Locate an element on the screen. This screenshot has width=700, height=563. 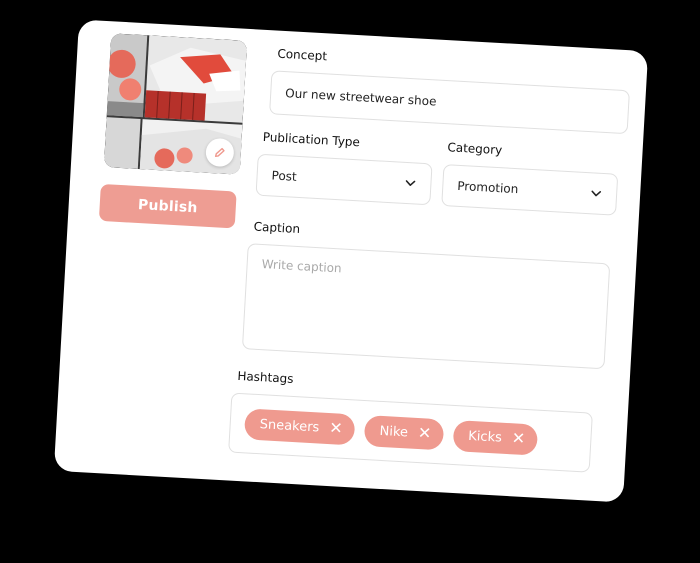
hashtag-chip: Kicks ✕ is located at coordinates (495, 437).